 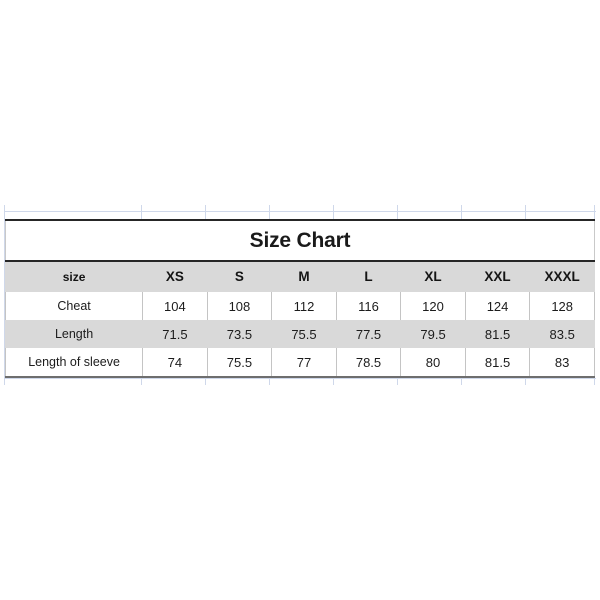 I want to click on column-header-xl: XL, so click(x=433, y=276).